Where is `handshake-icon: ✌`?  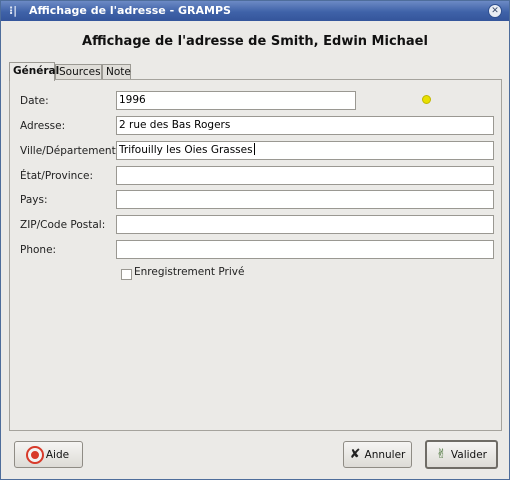 handshake-icon: ✌ is located at coordinates (441, 454).